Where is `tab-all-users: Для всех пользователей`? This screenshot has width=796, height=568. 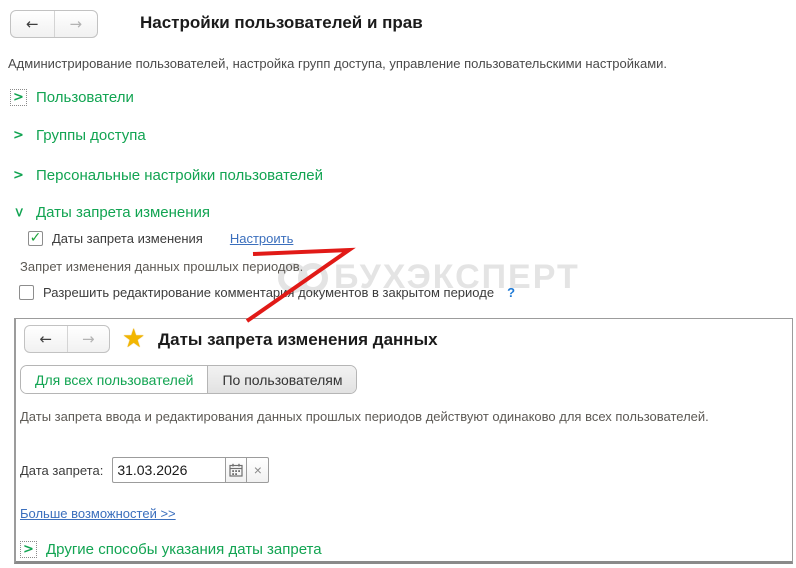 tab-all-users: Для всех пользователей is located at coordinates (114, 379).